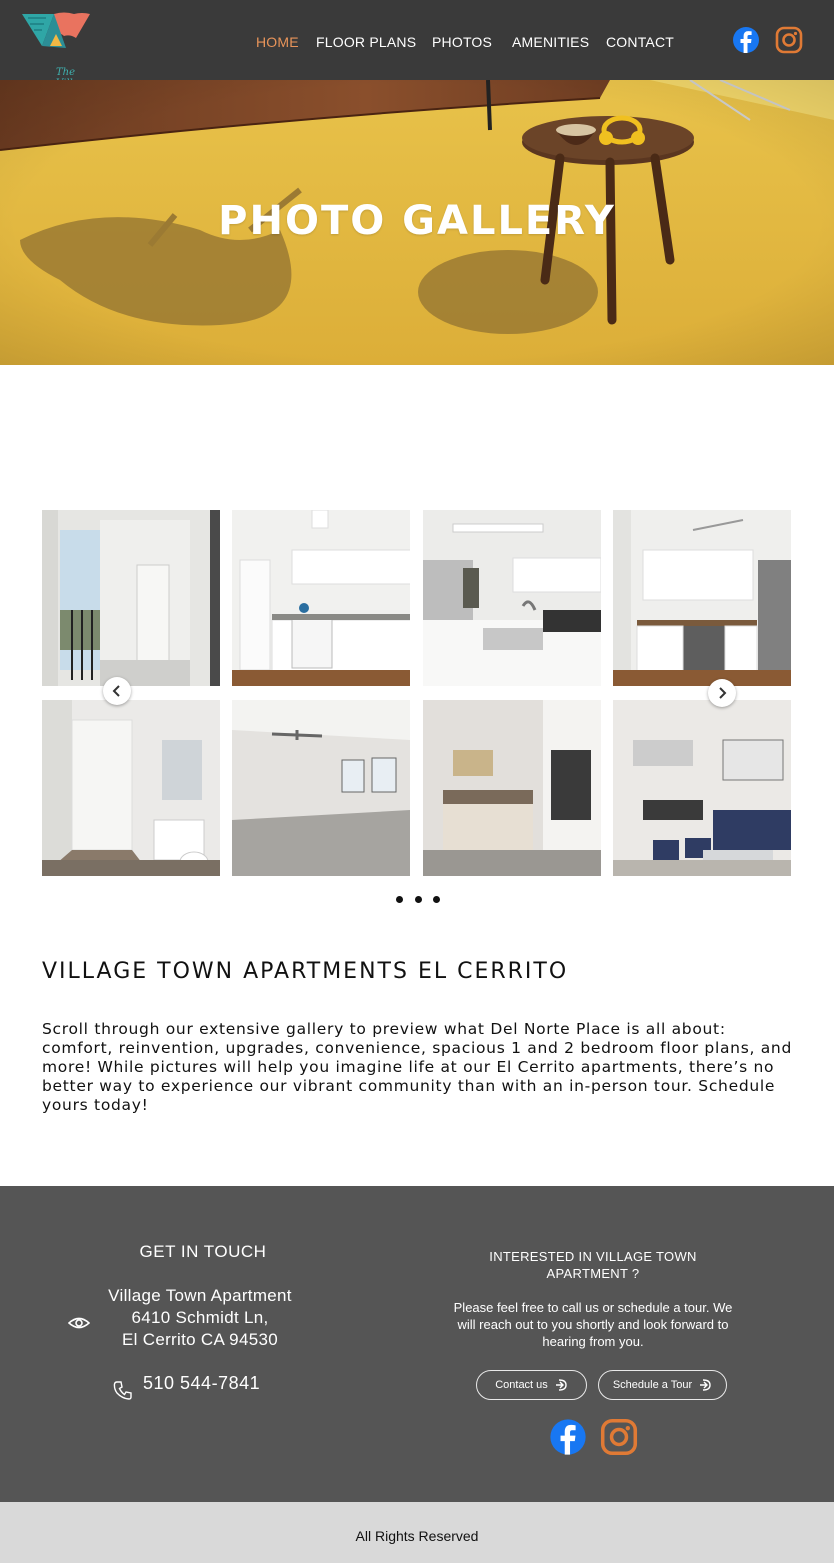 The height and width of the screenshot is (1563, 834). I want to click on page-title: PHOTO GALLERY, so click(417, 221).